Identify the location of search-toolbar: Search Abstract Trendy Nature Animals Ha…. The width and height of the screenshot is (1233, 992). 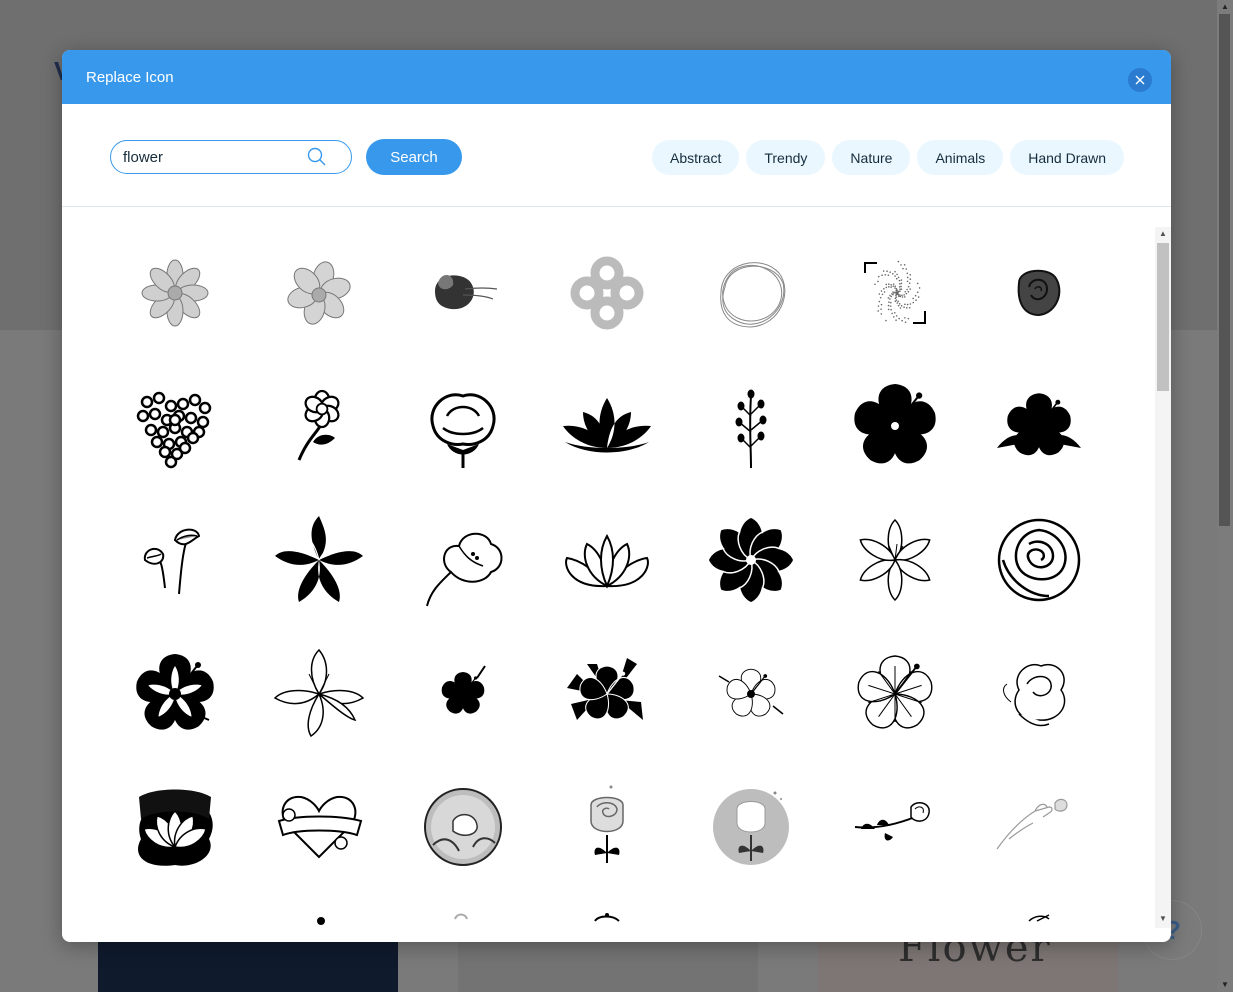
(616, 155).